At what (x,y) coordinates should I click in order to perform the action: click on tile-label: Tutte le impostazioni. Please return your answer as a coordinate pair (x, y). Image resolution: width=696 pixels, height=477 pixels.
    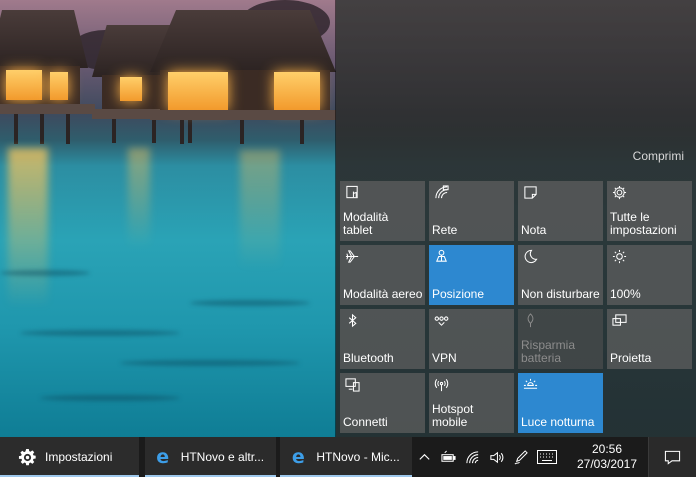
    Looking at the image, I should click on (643, 223).